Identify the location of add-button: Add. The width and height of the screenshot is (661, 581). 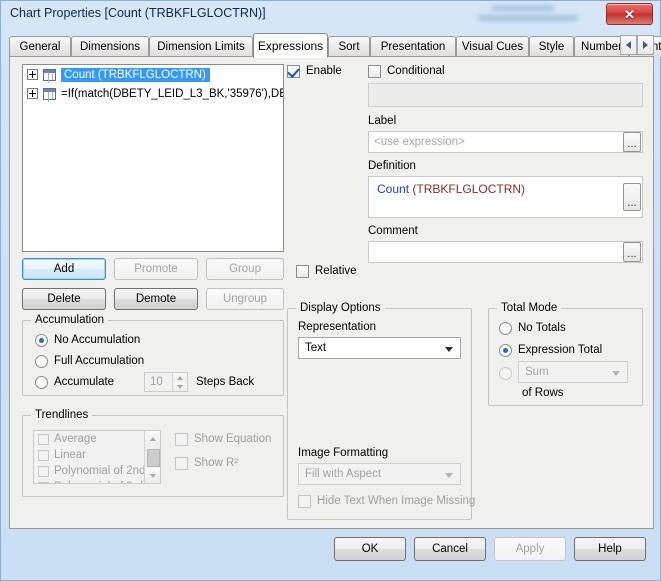
(64, 269).